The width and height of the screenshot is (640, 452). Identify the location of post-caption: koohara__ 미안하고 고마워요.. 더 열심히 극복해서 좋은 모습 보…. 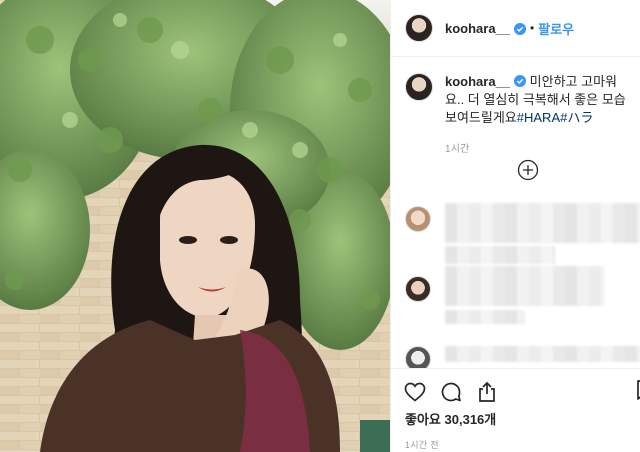
(515, 108).